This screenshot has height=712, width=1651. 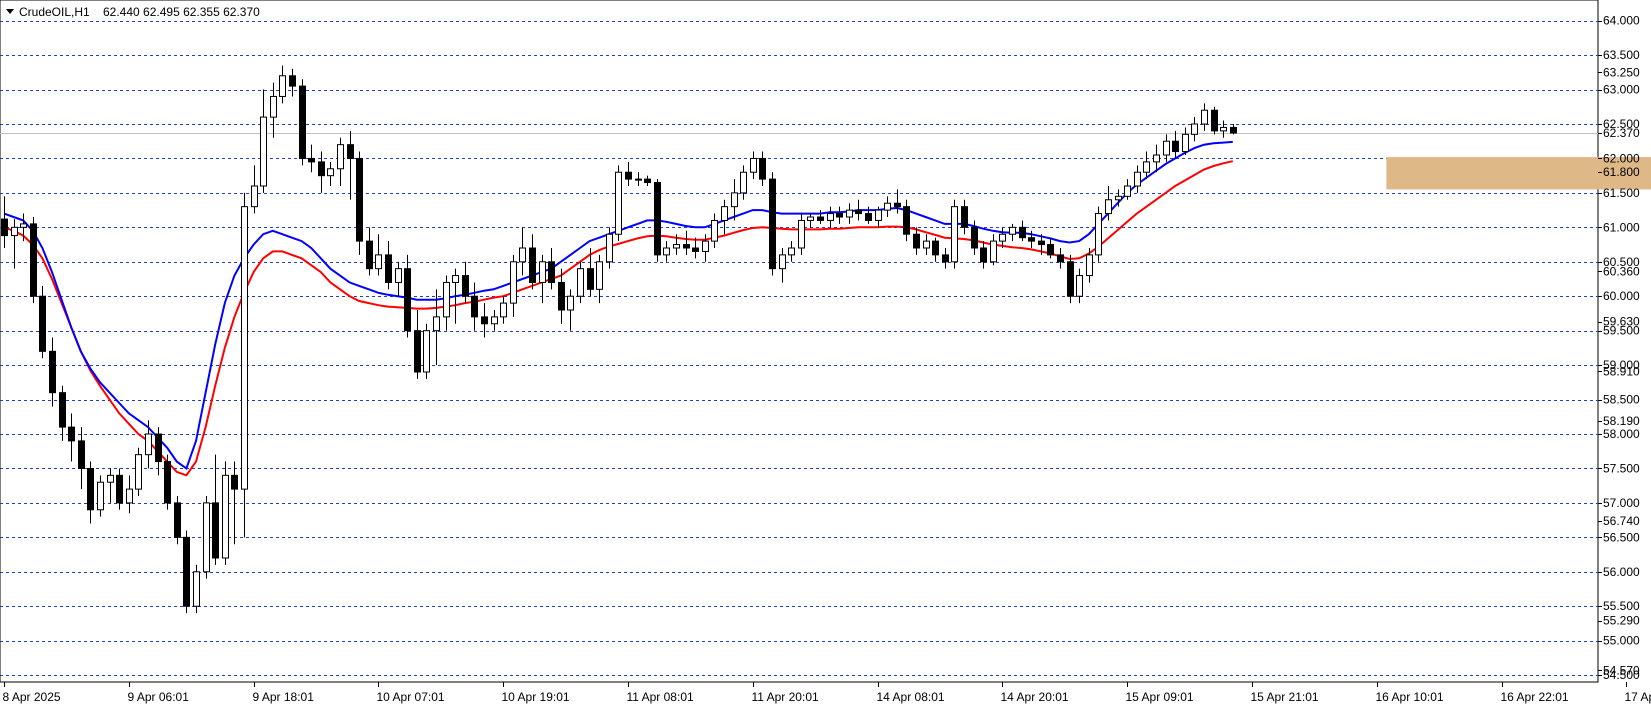 What do you see at coordinates (181, 12) in the screenshot?
I see `ohlc-readout: 62.440 62.495 62.355 62.370` at bounding box center [181, 12].